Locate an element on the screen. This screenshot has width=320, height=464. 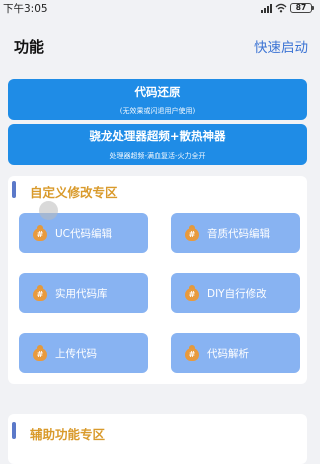
diy-modify-button: # DIY自行修改 is located at coordinates (235, 293).